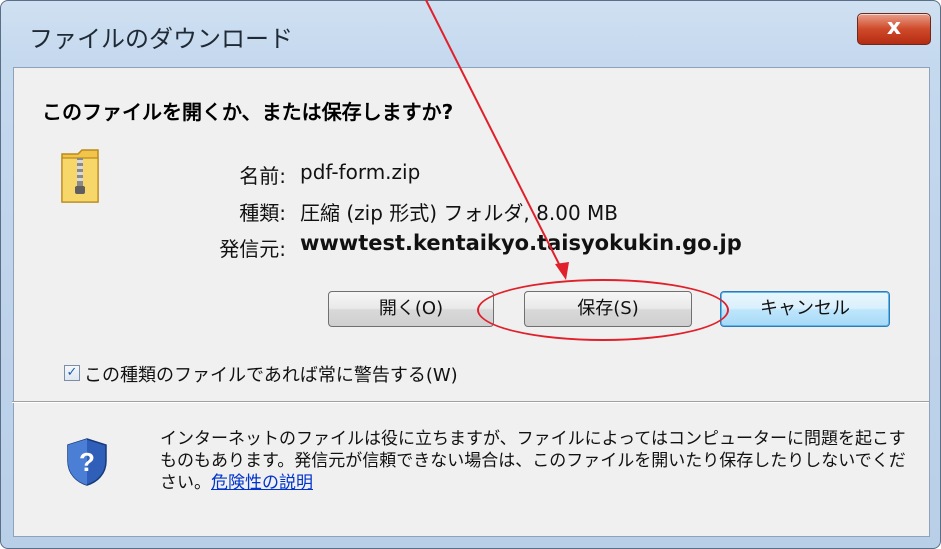 The image size is (941, 549). Describe the element at coordinates (271, 374) in the screenshot. I see `always-warn-label: この種類のファイルであれば常に警告する(W)` at that location.